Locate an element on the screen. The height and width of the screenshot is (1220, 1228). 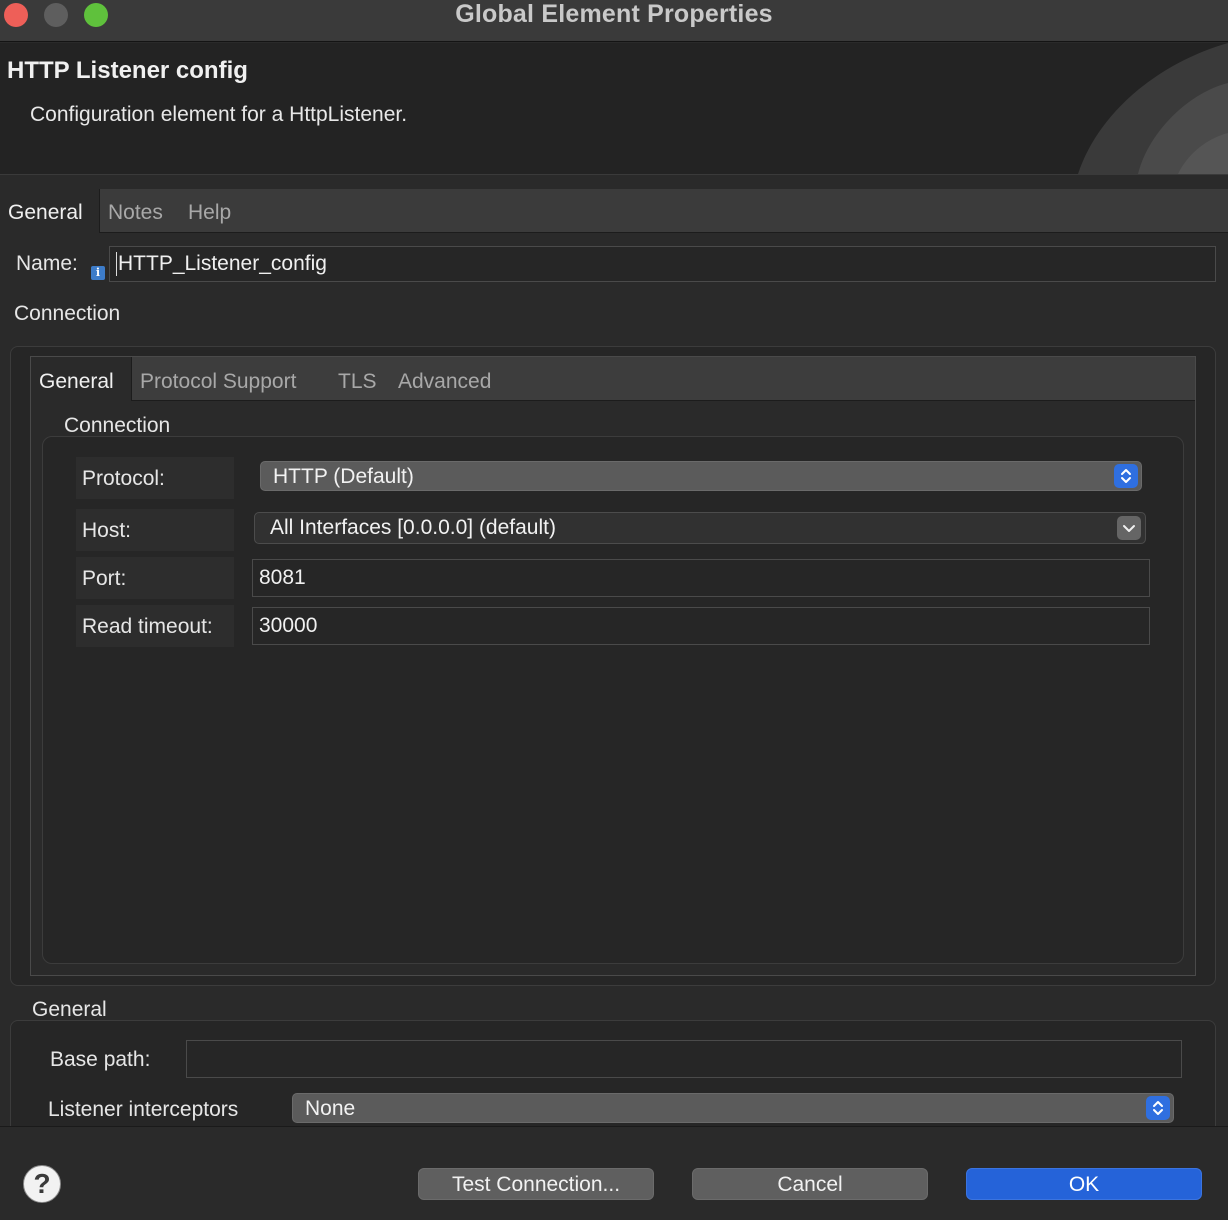
tab-advanced: Advanced is located at coordinates (444, 379).